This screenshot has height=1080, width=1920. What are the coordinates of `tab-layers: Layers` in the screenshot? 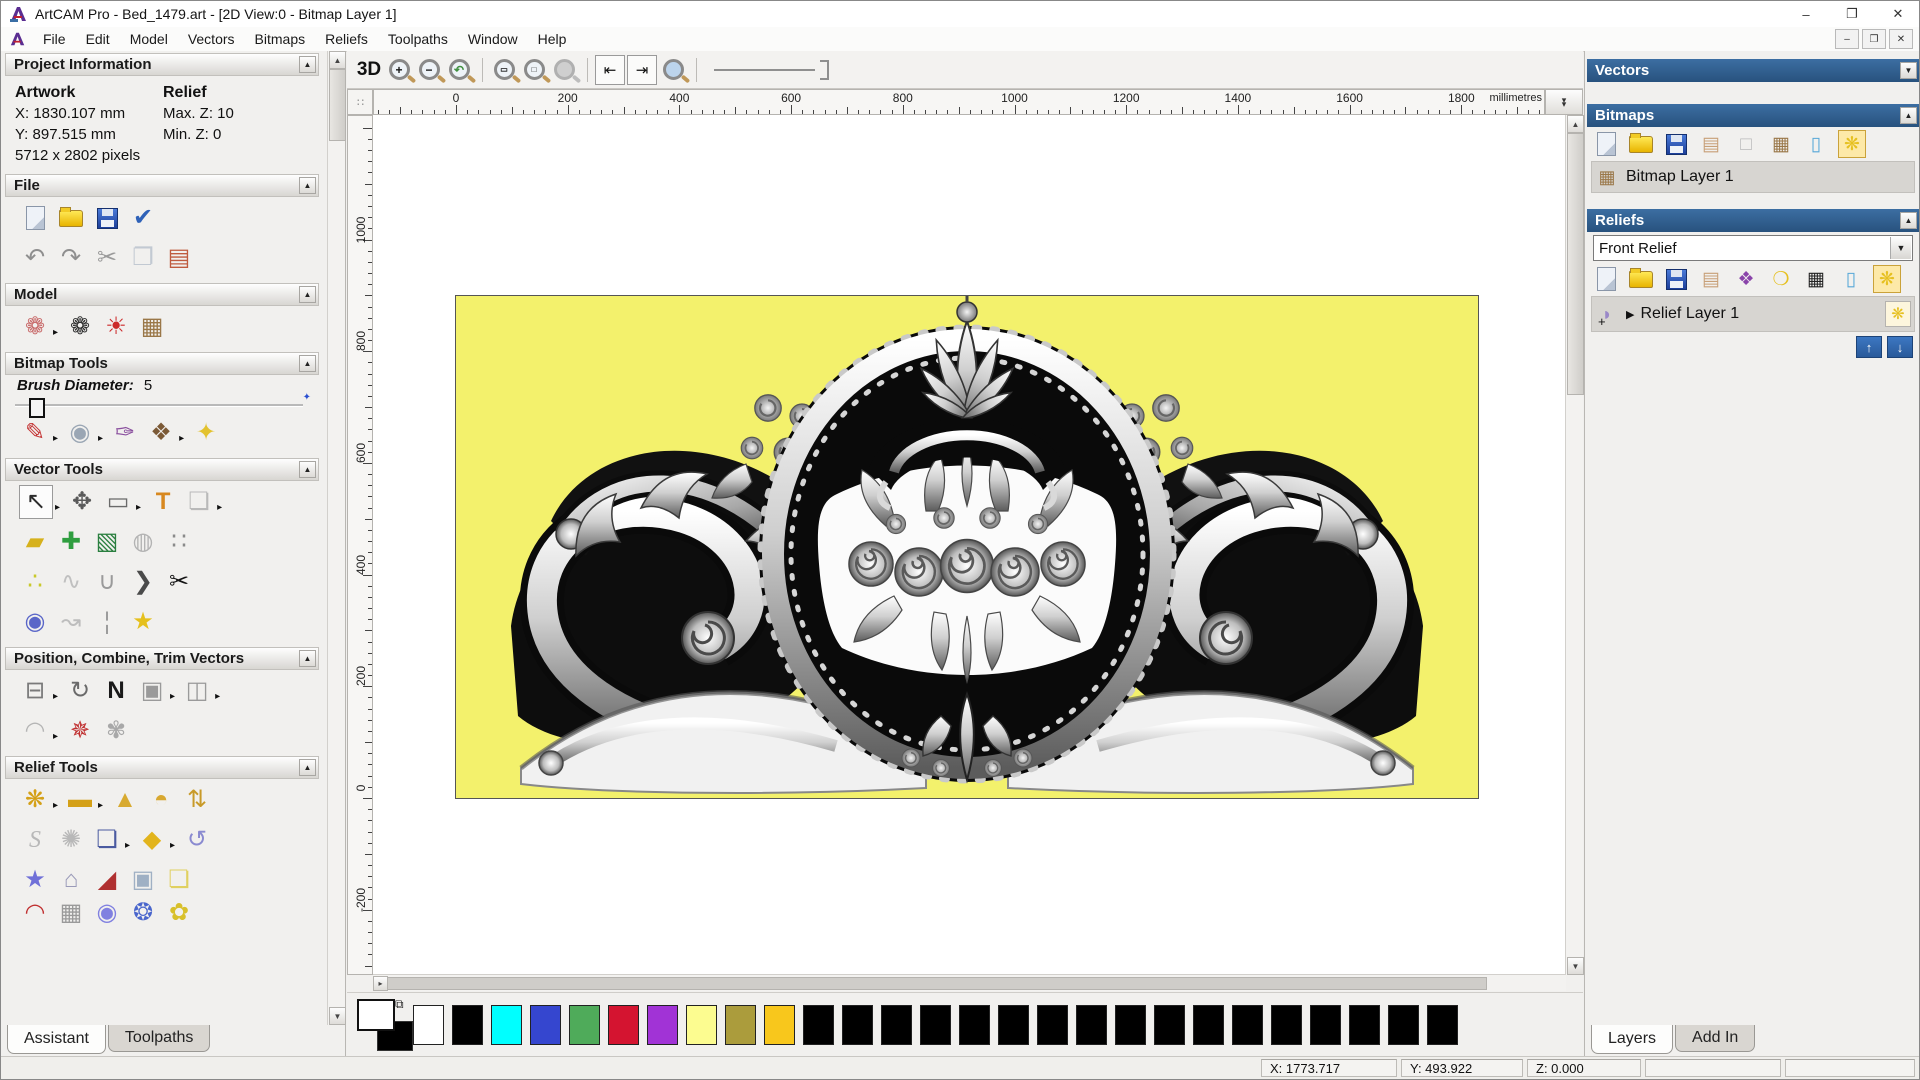 It's located at (1632, 1039).